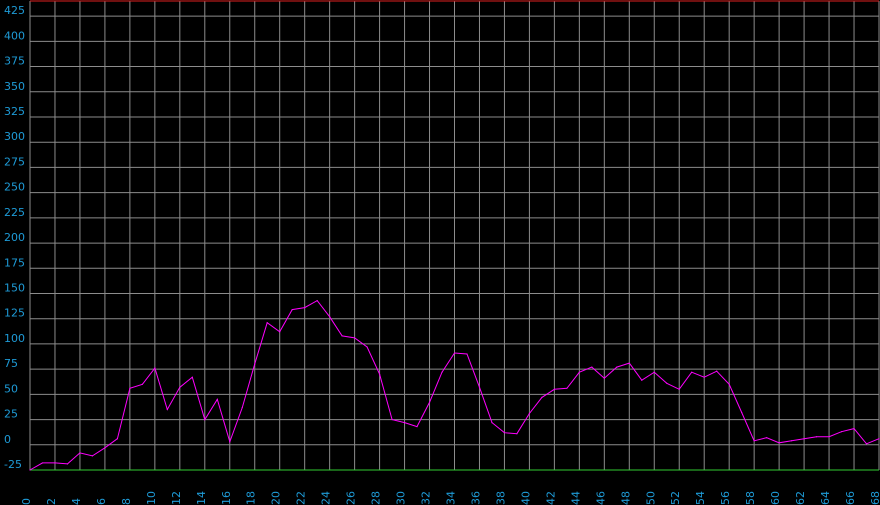 This screenshot has width=880, height=505. I want to click on x-tick-label: 2, so click(51, 501).